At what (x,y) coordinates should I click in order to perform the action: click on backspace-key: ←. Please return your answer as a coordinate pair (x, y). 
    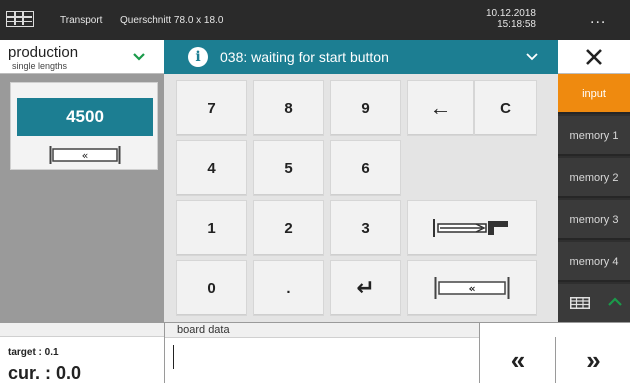
    Looking at the image, I should click on (440, 108).